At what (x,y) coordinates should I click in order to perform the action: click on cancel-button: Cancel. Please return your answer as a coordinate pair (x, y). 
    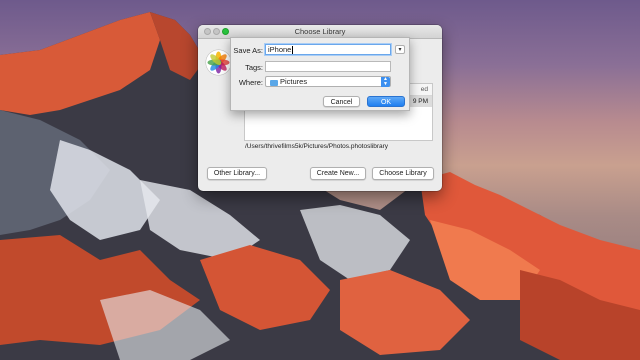
    Looking at the image, I should click on (341, 101).